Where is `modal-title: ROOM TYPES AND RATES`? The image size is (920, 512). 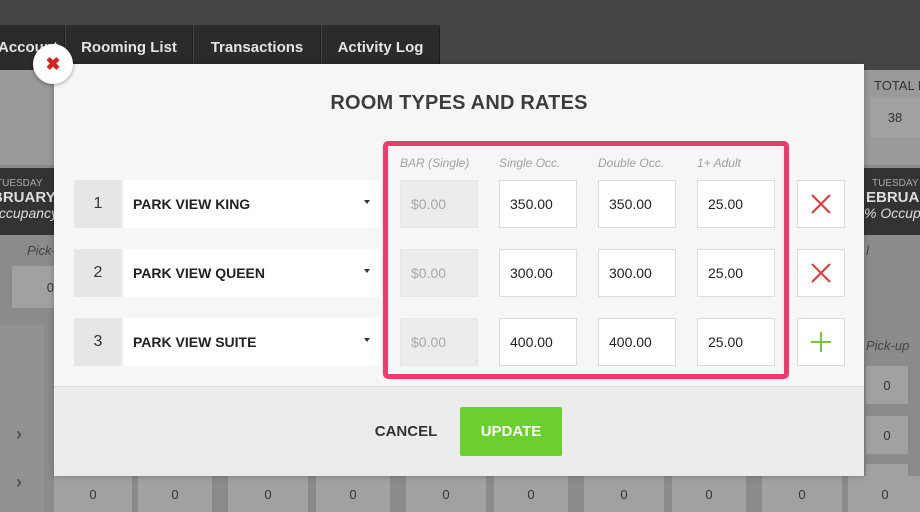
modal-title: ROOM TYPES AND RATES is located at coordinates (459, 103).